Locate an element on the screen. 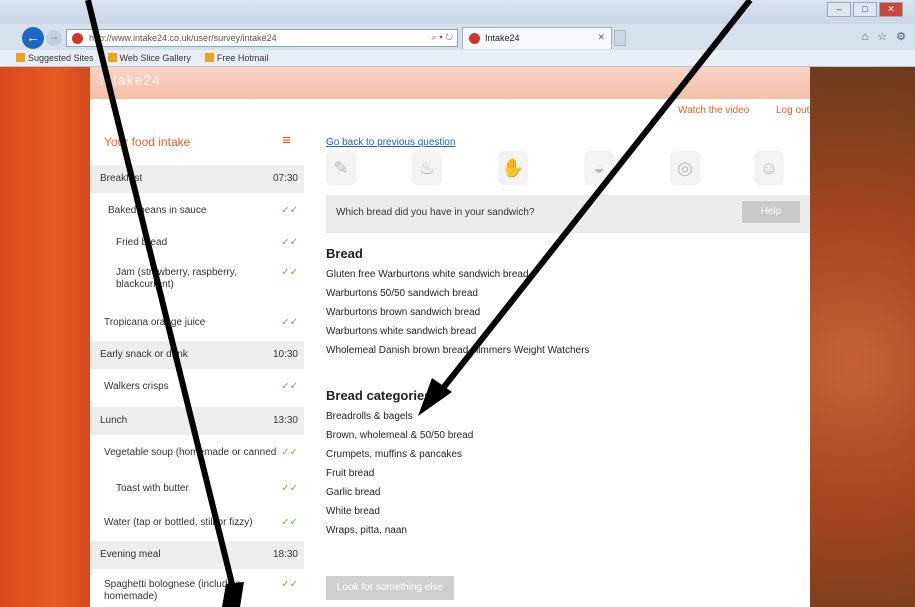 This screenshot has height=607, width=915. progress-steps: ✎ ♨ ✋ ◒ ◎ ☺ is located at coordinates (568, 171).